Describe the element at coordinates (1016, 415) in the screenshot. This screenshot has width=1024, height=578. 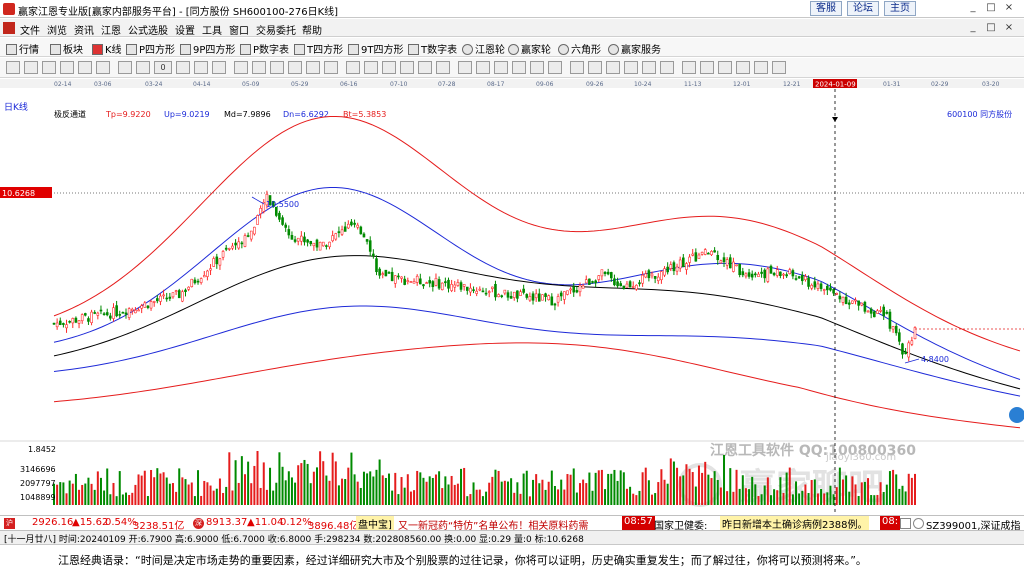
I see `scroll-handle-icon` at that location.